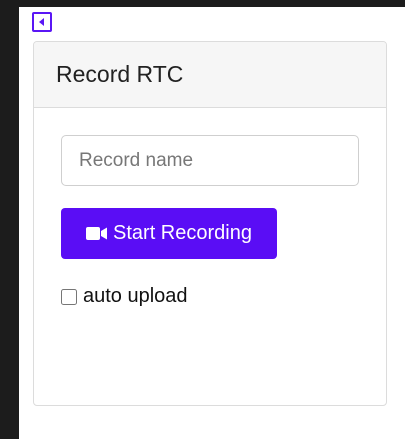 The height and width of the screenshot is (439, 405). What do you see at coordinates (97, 233) in the screenshot?
I see `video-camera-icon` at bounding box center [97, 233].